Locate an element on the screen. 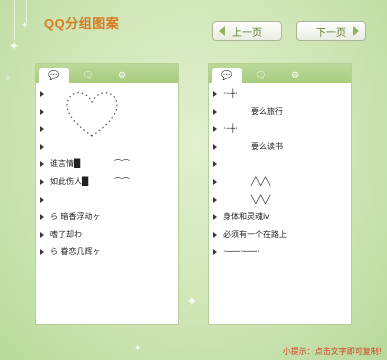  star-icon: ✧ is located at coordinates (8, 79).